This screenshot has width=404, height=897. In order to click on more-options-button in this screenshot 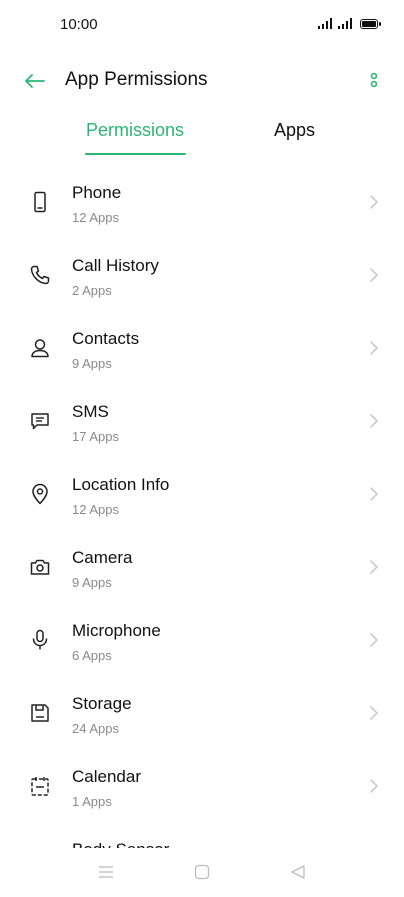, I will do `click(374, 81)`.